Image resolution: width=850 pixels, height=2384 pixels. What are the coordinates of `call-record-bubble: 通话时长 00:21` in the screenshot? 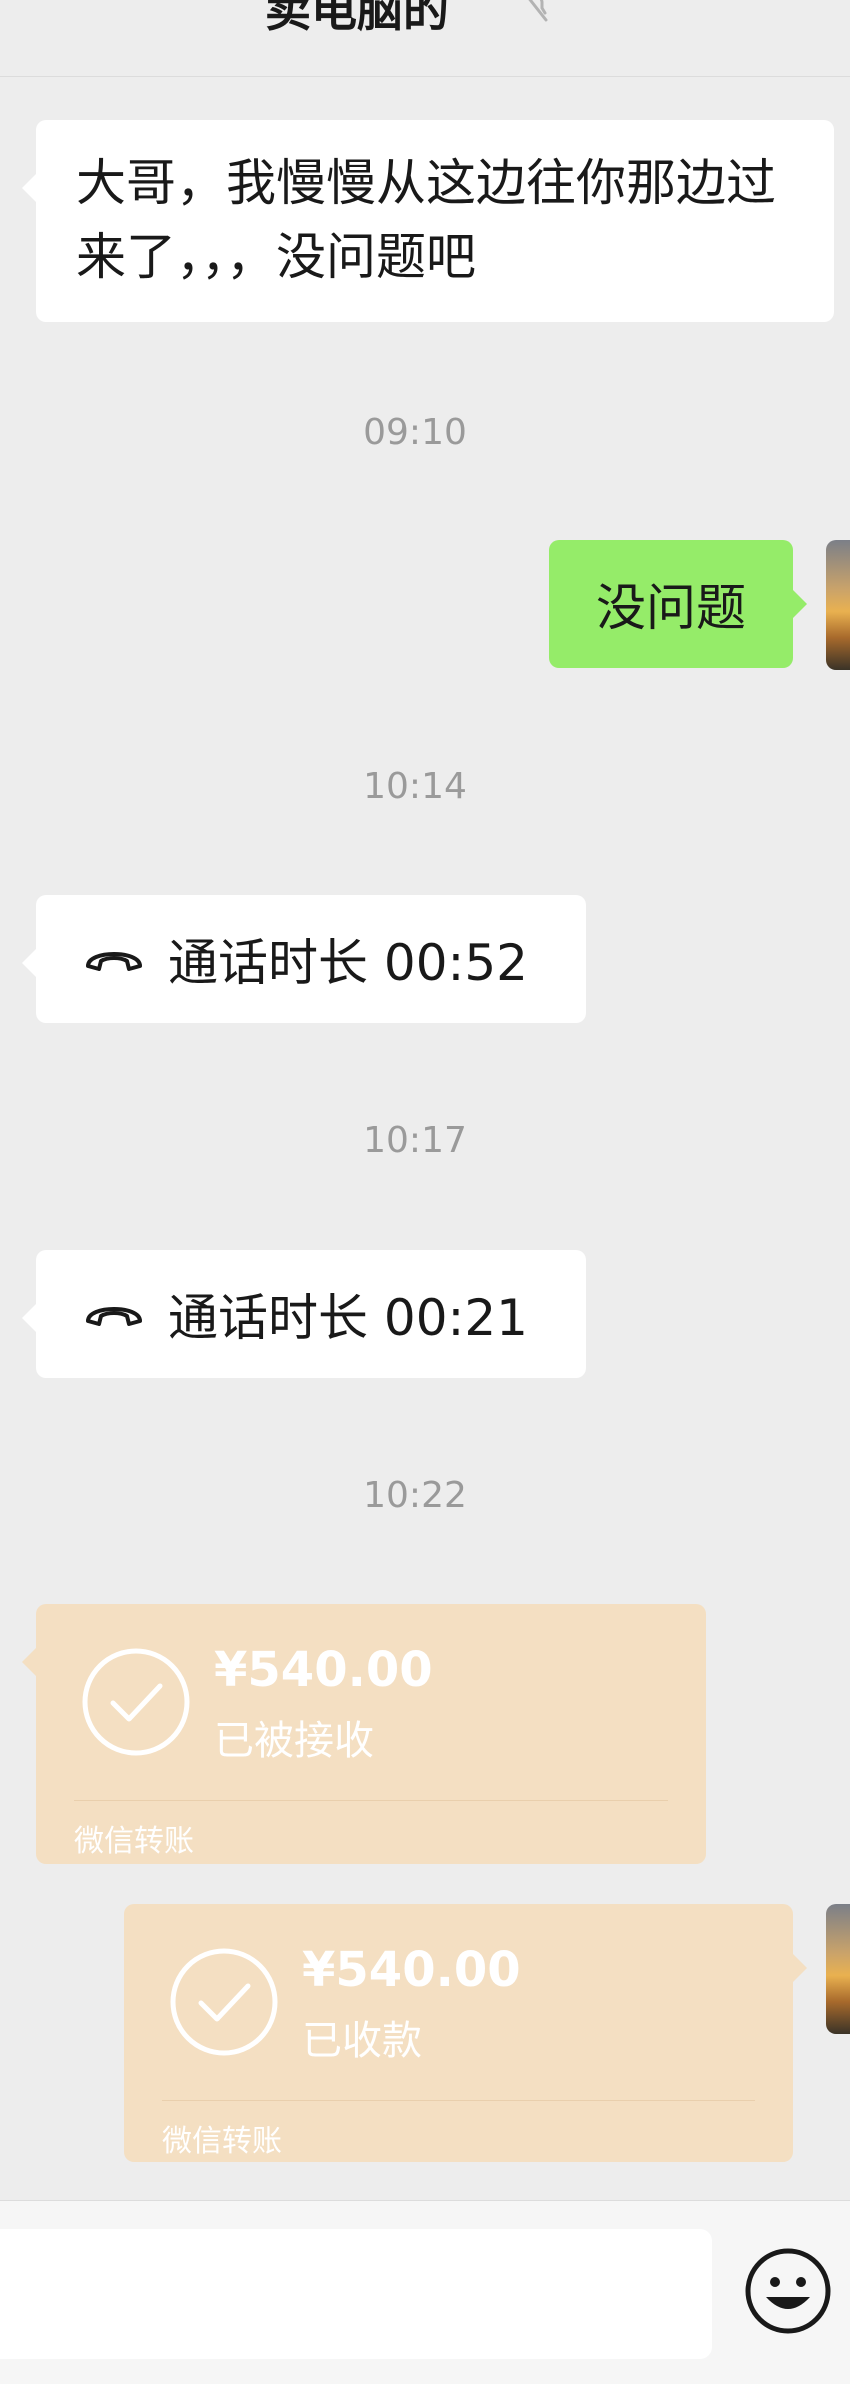 It's located at (304, 1314).